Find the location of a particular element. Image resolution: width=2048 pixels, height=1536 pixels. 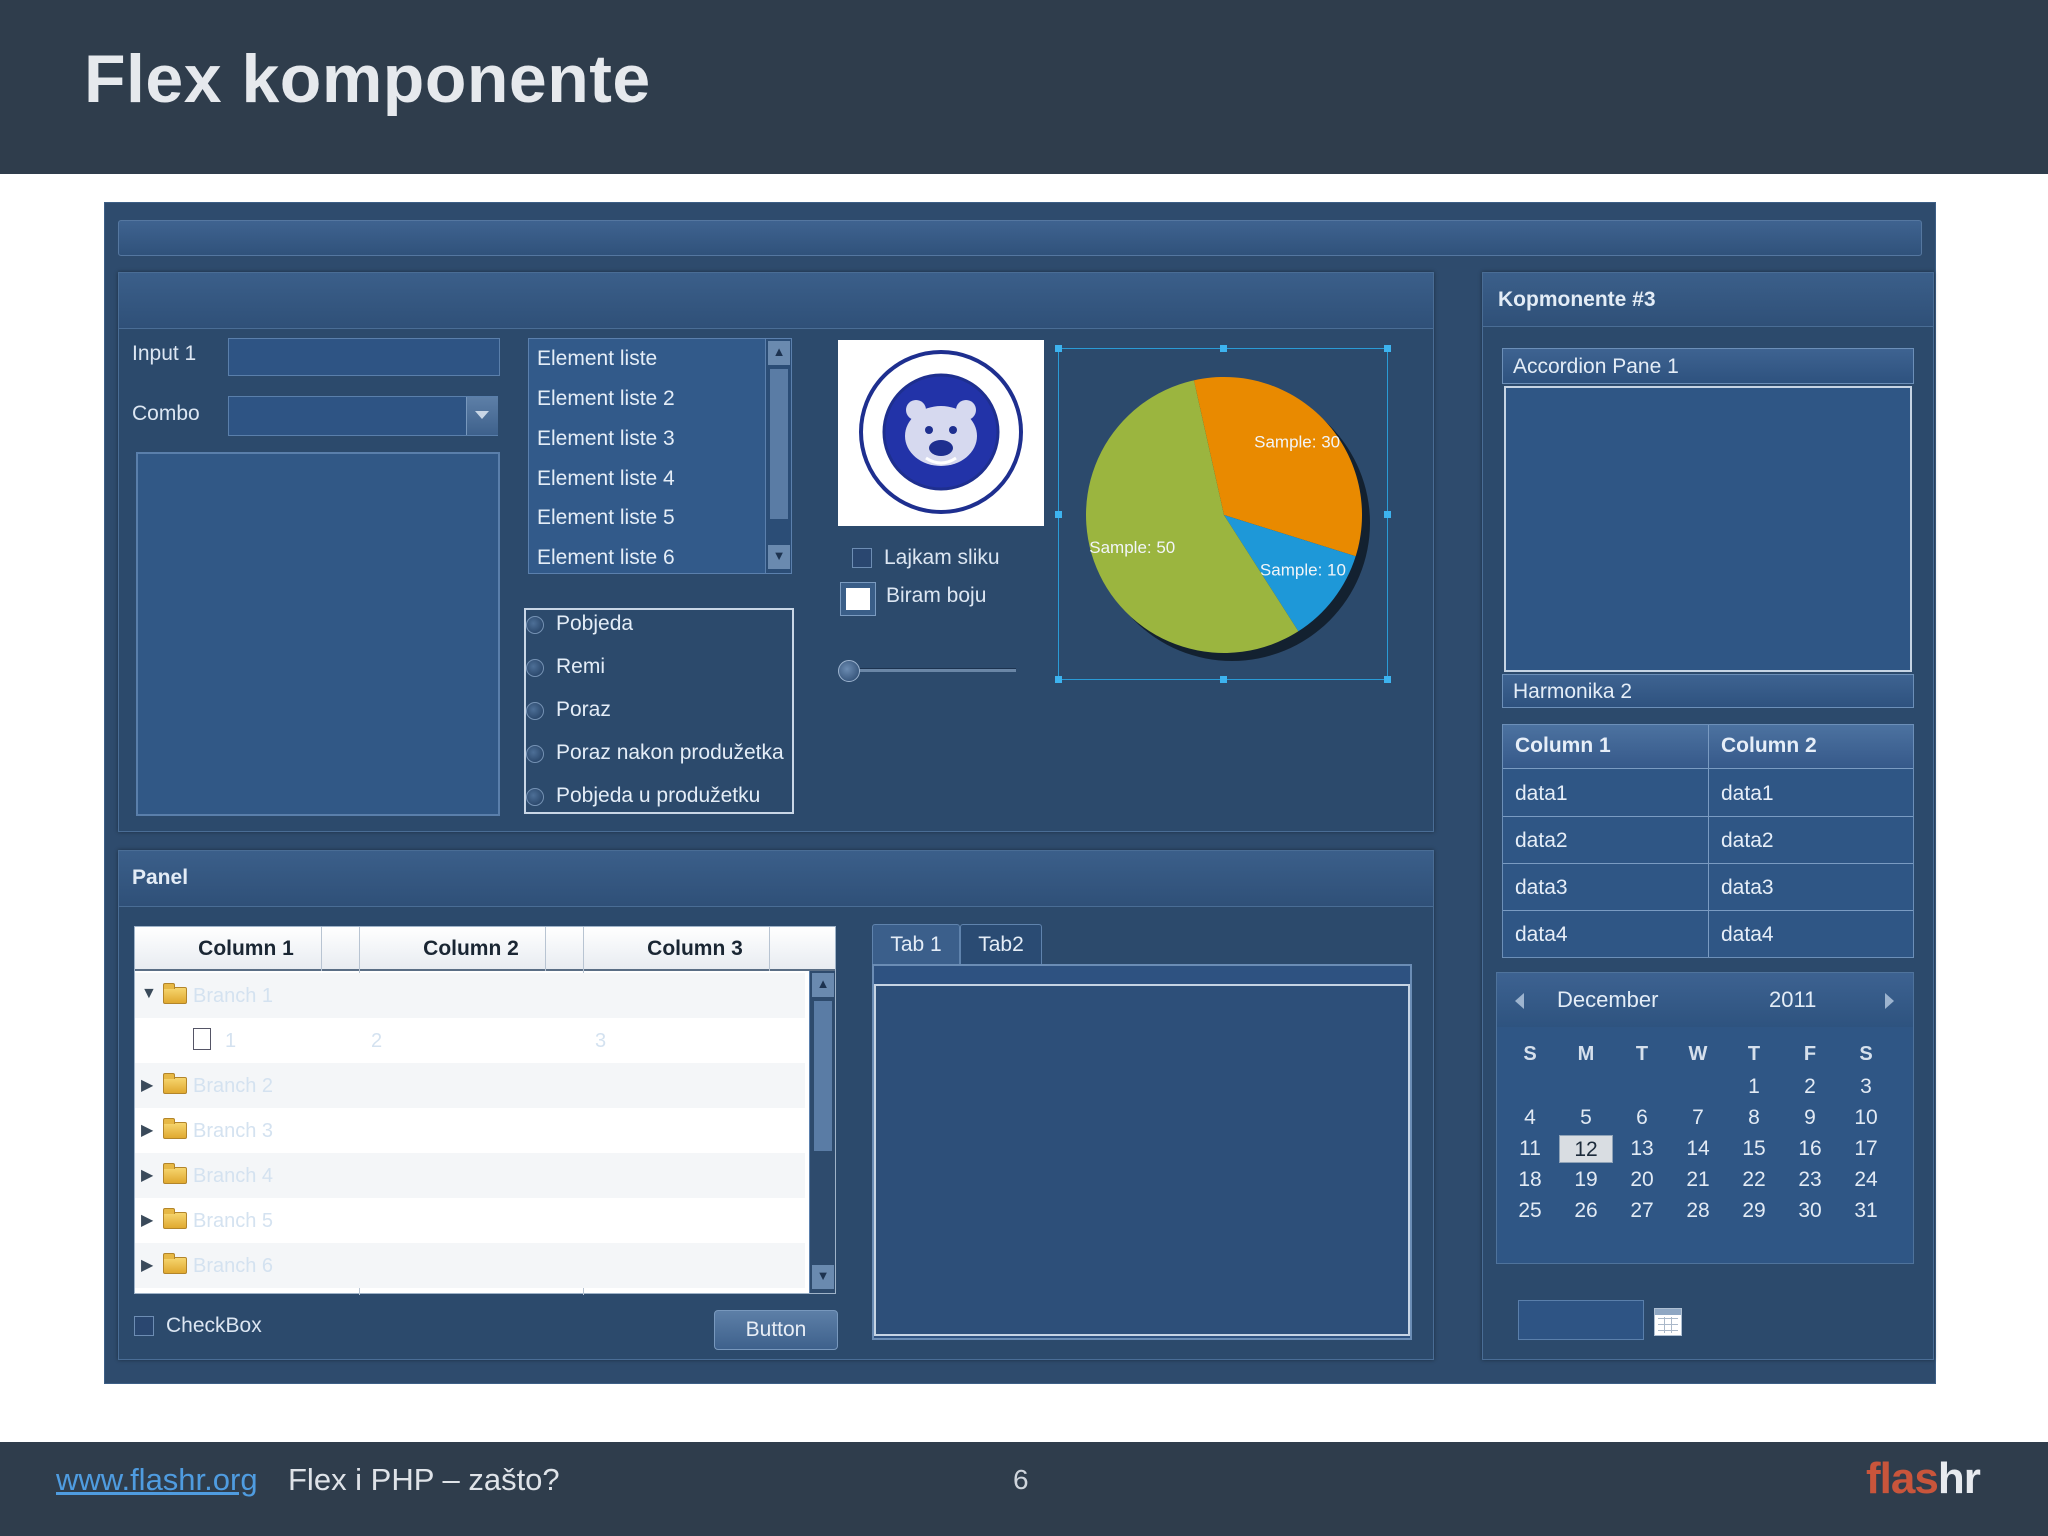

list-item: Element liste 6 is located at coordinates (606, 558).